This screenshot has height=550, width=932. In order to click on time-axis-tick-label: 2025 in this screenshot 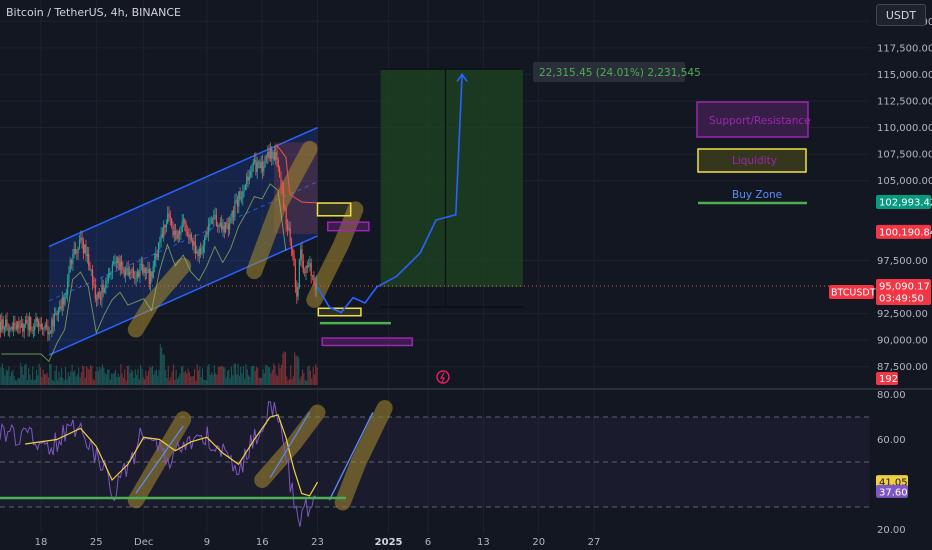, I will do `click(389, 542)`.